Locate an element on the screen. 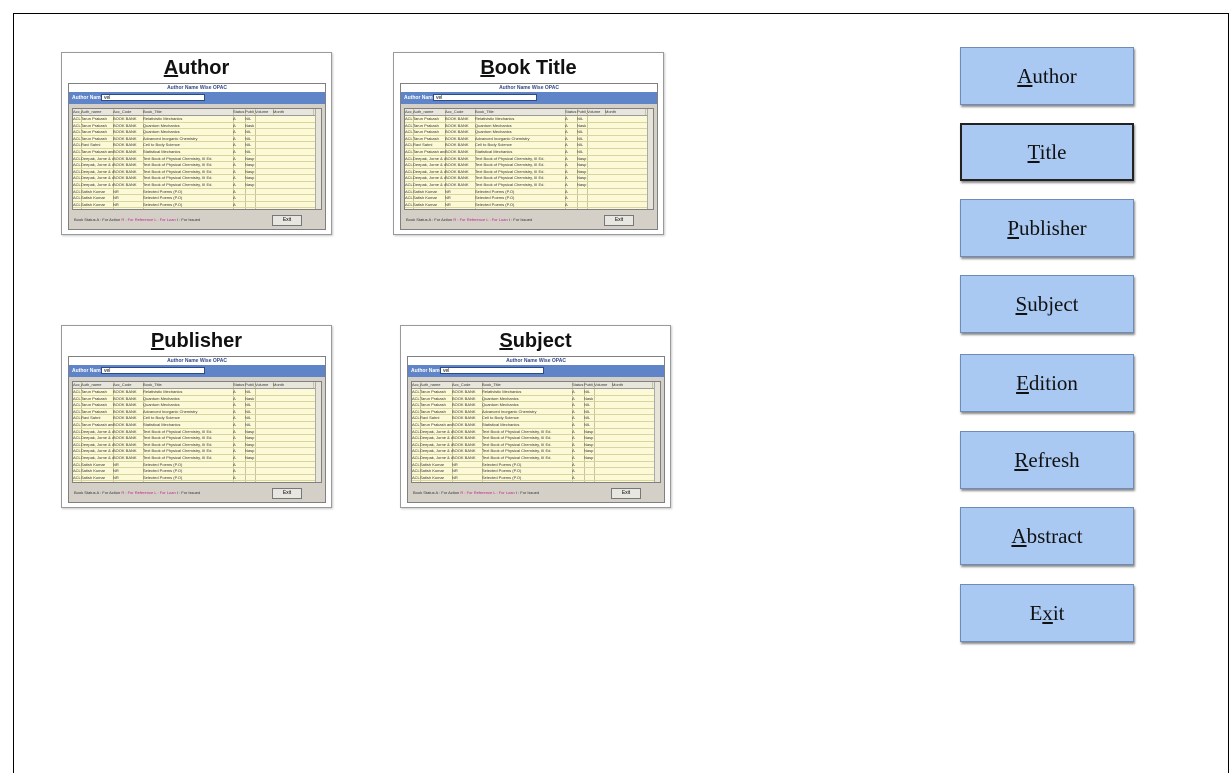 The height and width of the screenshot is (773, 1231). abstract-button: Abstract is located at coordinates (1047, 536).